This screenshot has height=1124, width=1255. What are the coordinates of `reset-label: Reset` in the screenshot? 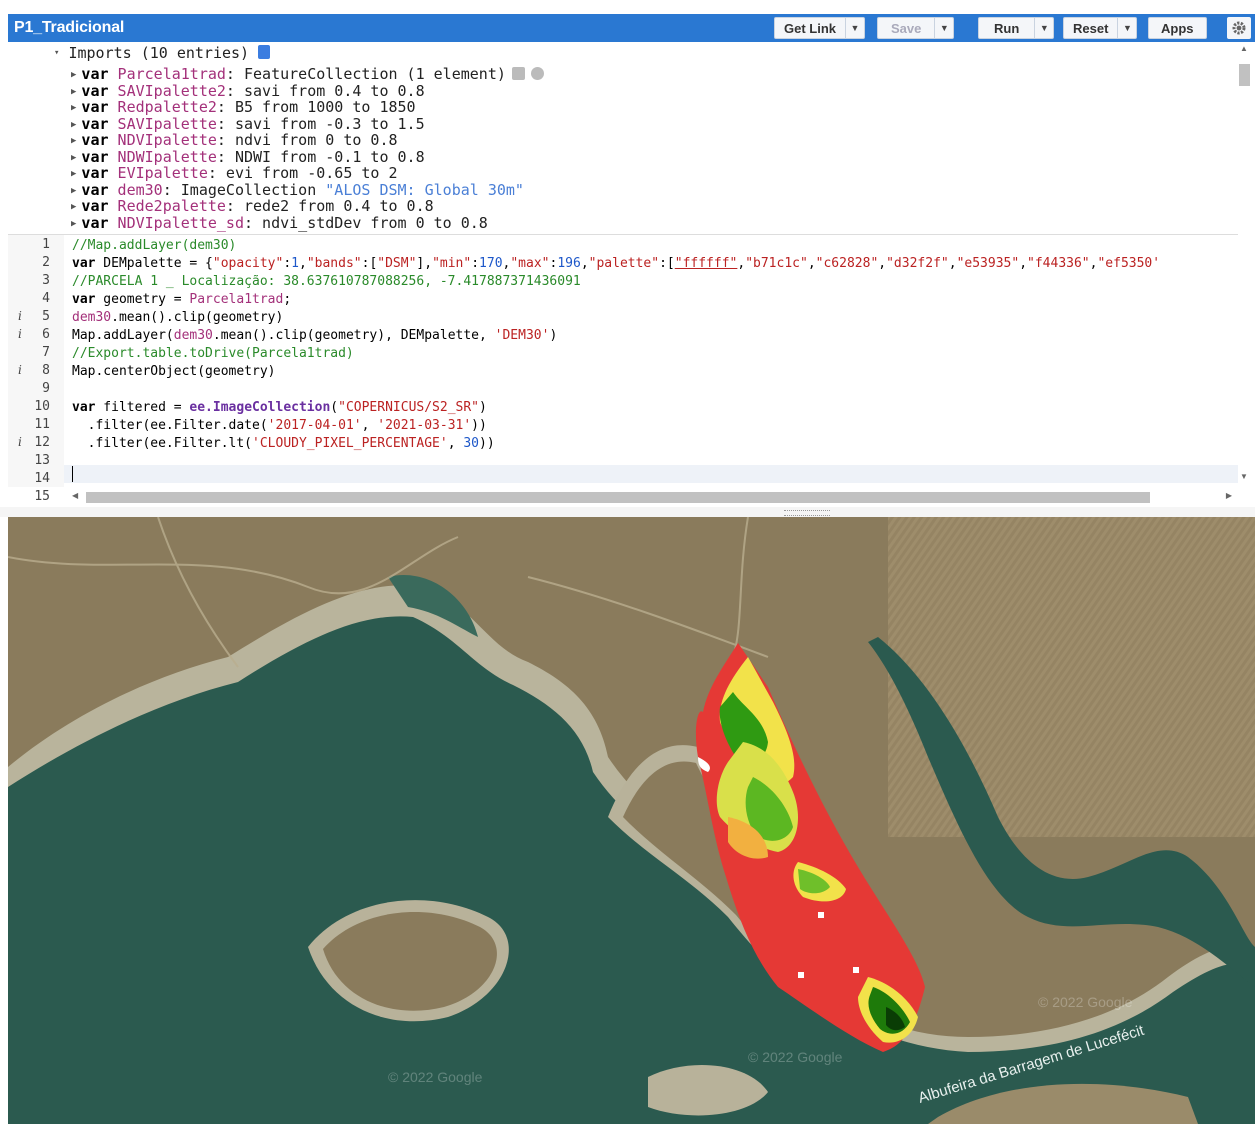 It's located at (1091, 28).